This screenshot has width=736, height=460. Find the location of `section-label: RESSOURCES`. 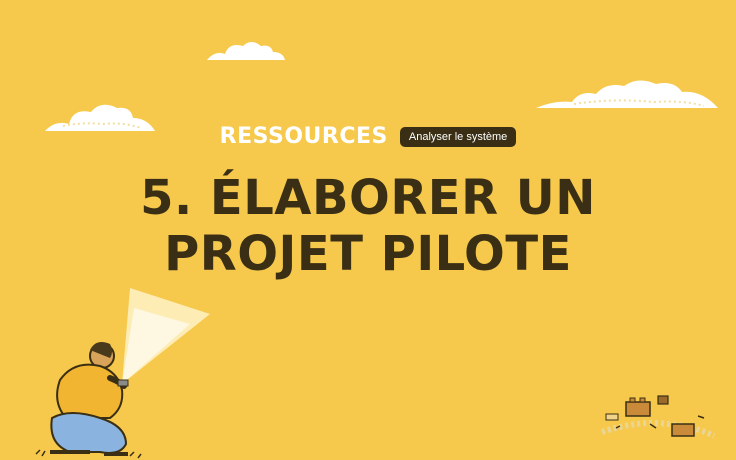

section-label: RESSOURCES is located at coordinates (303, 136).